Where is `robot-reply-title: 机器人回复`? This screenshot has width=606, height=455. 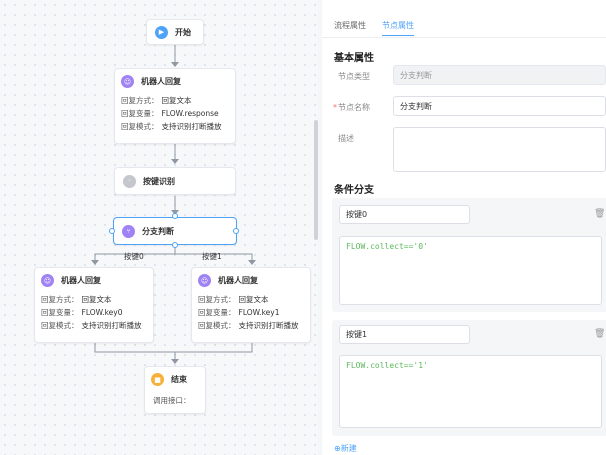 robot-reply-title: 机器人回复 is located at coordinates (161, 81).